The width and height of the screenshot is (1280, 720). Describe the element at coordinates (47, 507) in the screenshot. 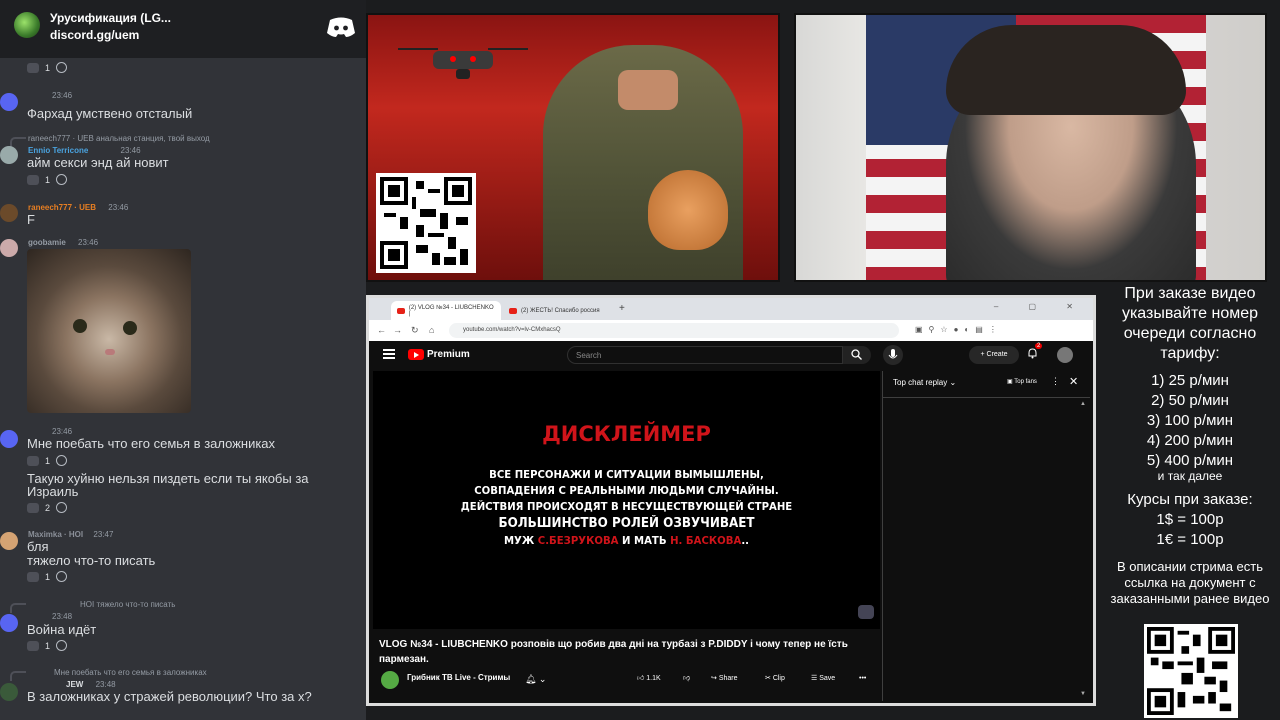

I see `reaction-bar: 2` at that location.